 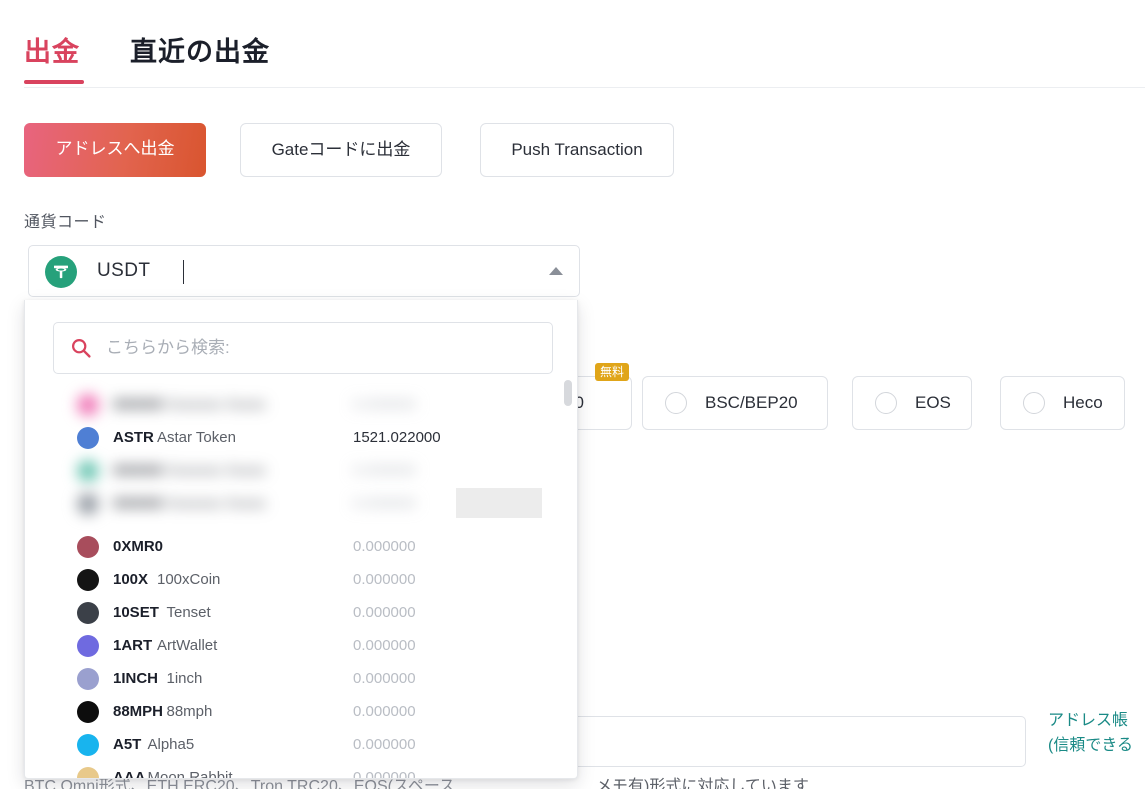 What do you see at coordinates (499, 503) in the screenshot?
I see `redaction-block` at bounding box center [499, 503].